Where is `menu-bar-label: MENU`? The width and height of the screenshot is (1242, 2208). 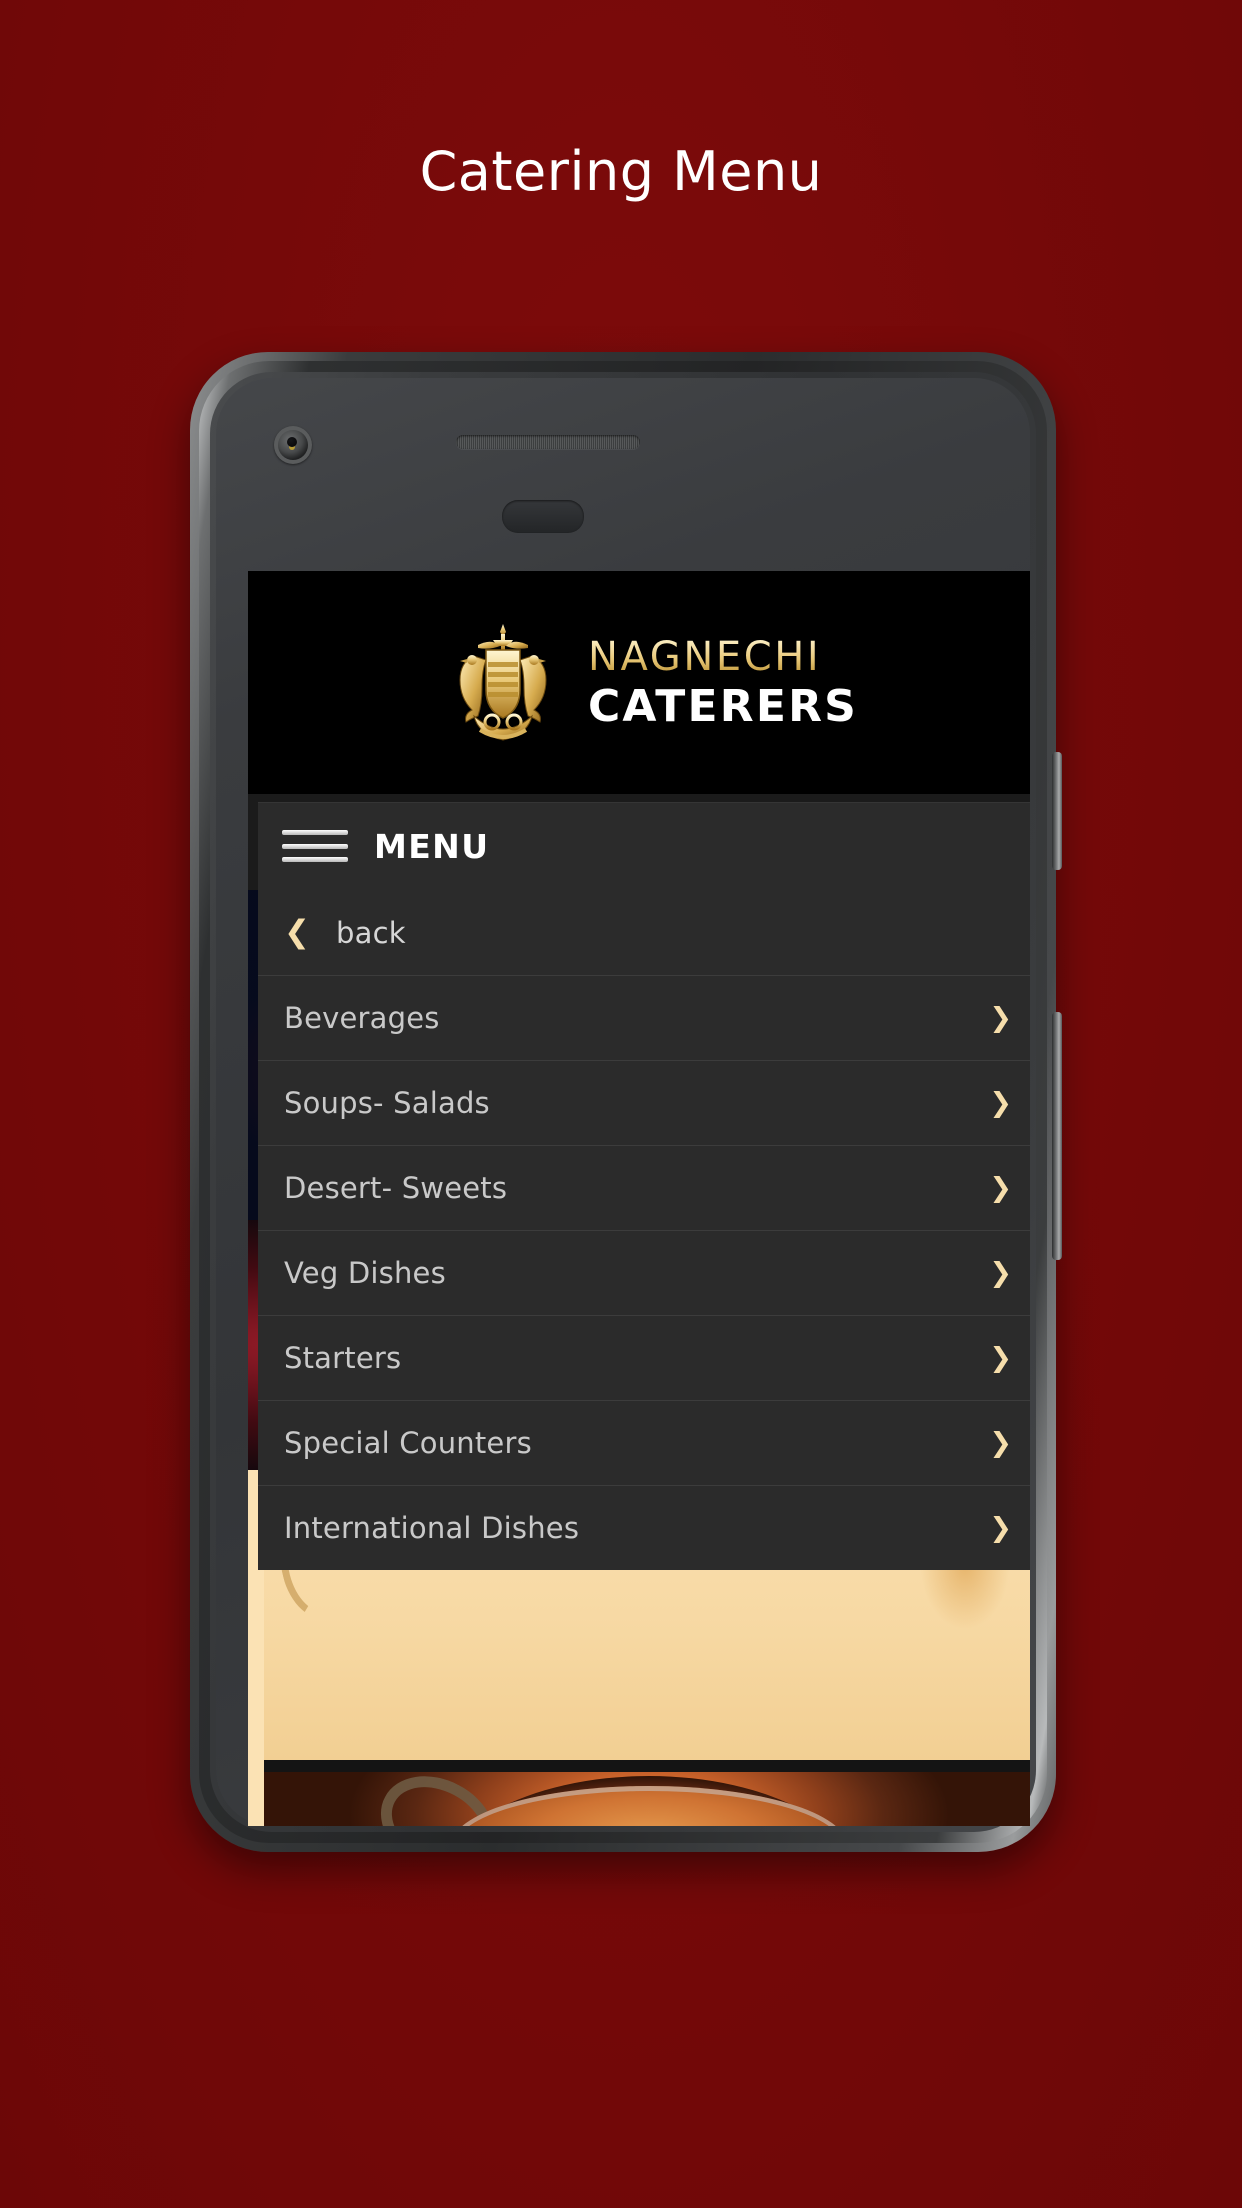 menu-bar-label: MENU is located at coordinates (432, 846).